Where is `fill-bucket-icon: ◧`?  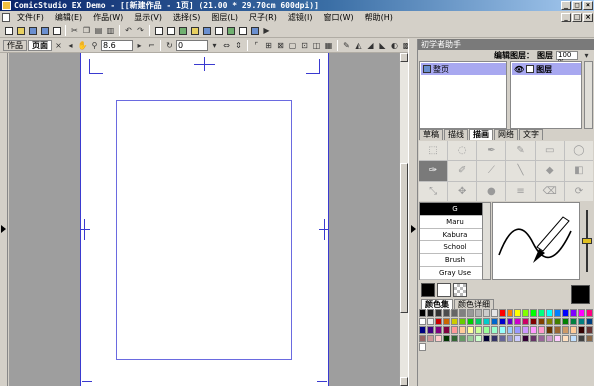
fill-bucket-icon: ◧ is located at coordinates (578, 171).